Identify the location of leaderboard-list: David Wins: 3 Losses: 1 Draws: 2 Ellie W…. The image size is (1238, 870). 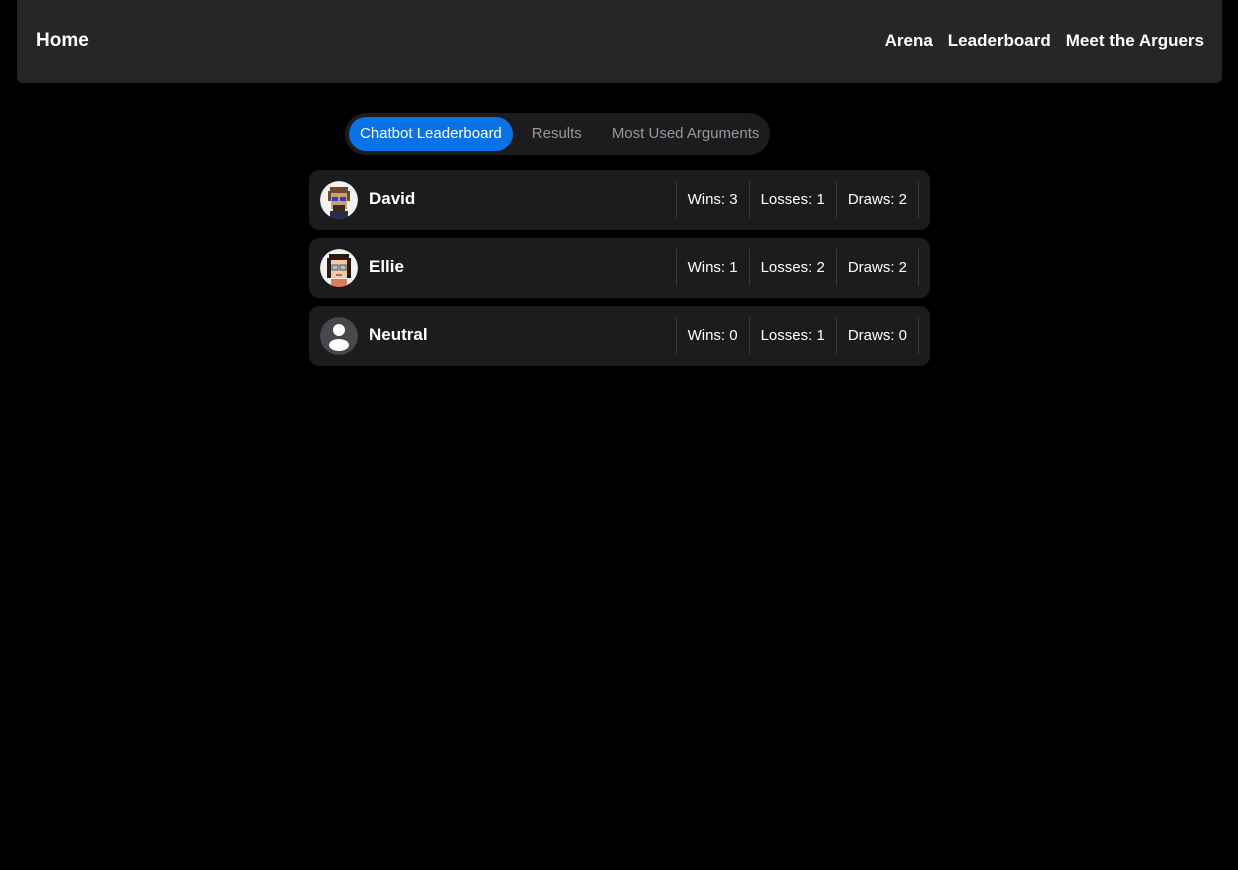
(619, 272).